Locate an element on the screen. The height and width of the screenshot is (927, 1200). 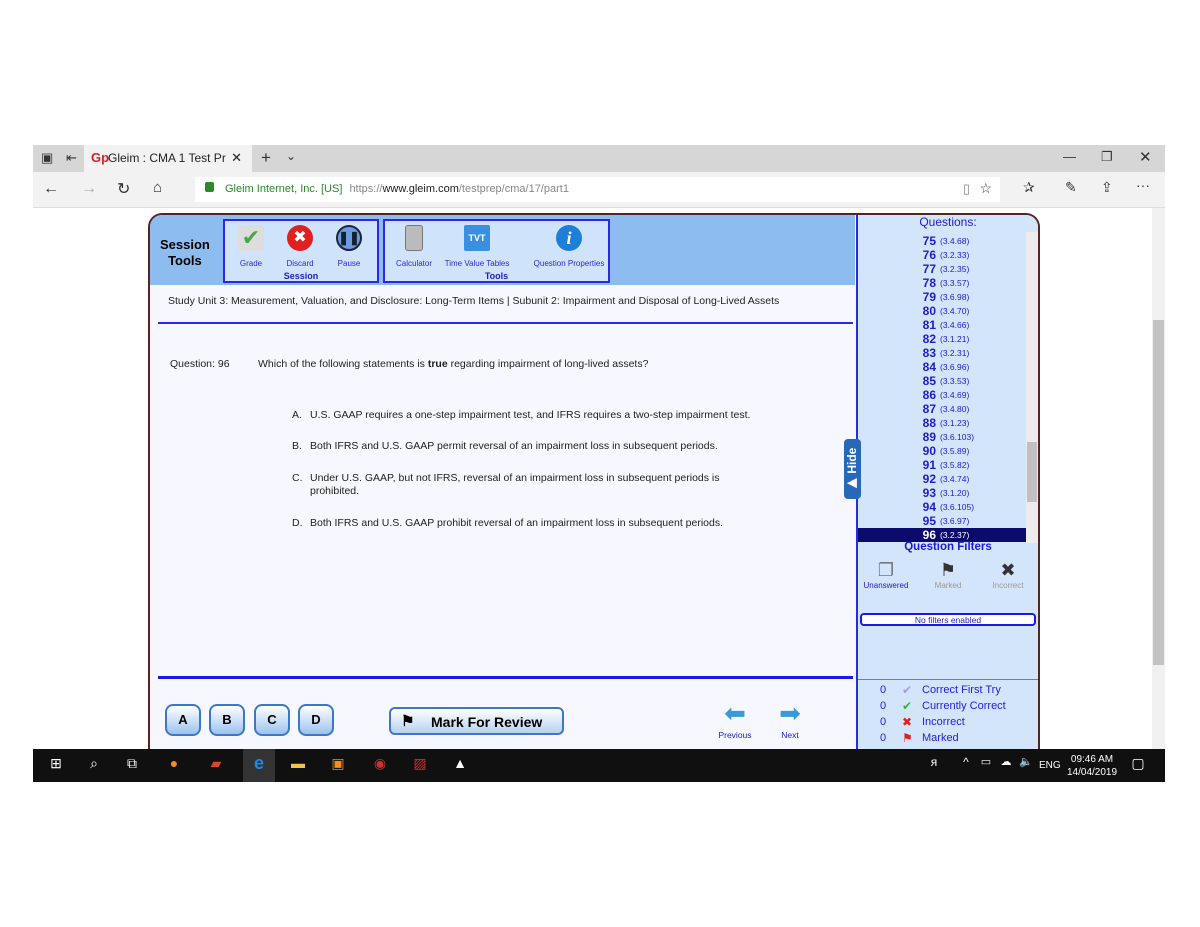
home-icon: ⌂ is located at coordinates (157, 187).